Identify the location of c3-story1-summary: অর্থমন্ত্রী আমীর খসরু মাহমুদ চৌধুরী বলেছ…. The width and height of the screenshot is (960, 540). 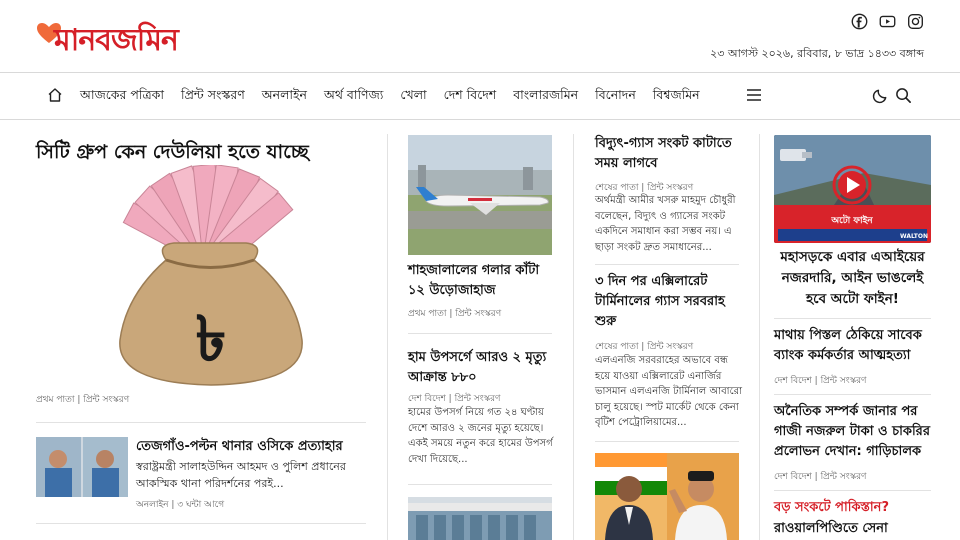
(665, 224).